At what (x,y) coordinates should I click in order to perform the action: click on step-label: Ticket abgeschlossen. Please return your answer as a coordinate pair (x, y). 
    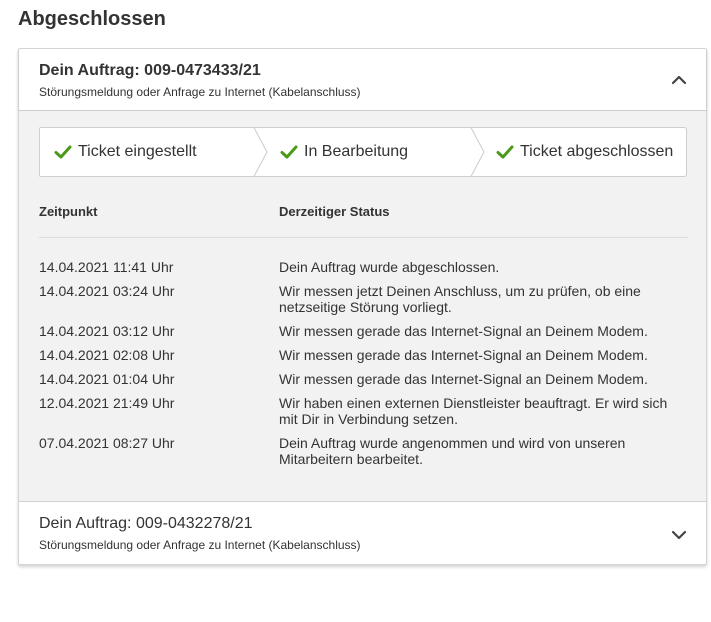
    Looking at the image, I should click on (597, 151).